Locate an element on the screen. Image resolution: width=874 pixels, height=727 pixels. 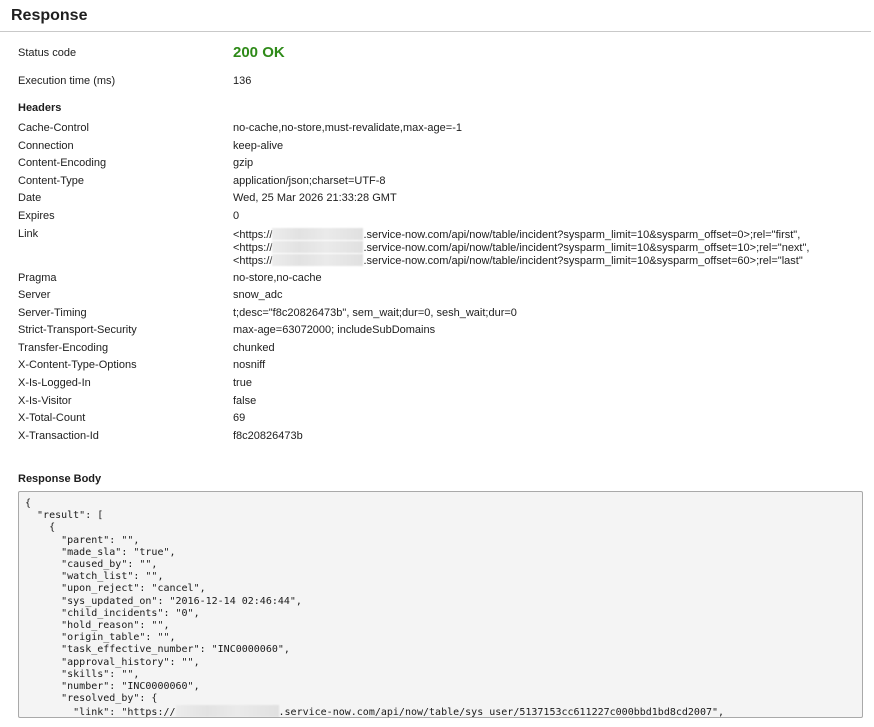
json-line: "child_incidents": "0", is located at coordinates (112, 613).